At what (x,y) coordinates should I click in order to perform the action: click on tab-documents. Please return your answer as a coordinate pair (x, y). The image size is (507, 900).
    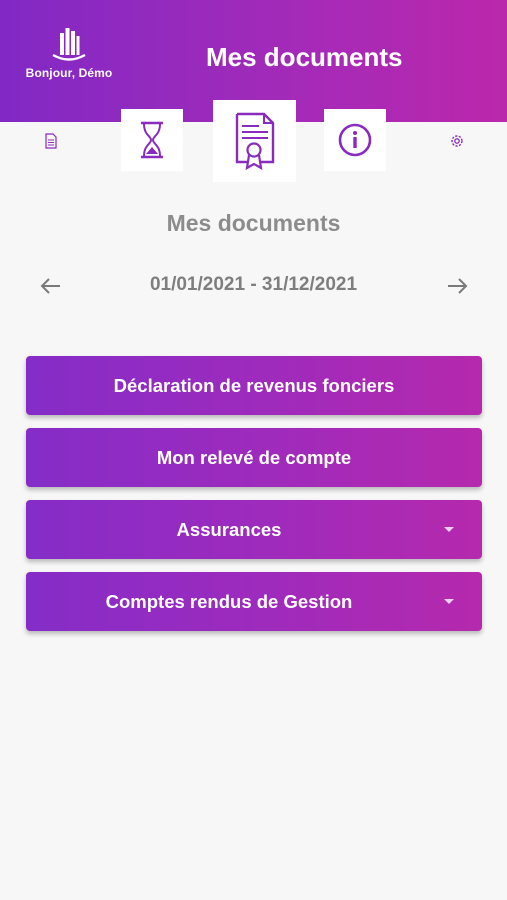
    Looking at the image, I should click on (254, 141).